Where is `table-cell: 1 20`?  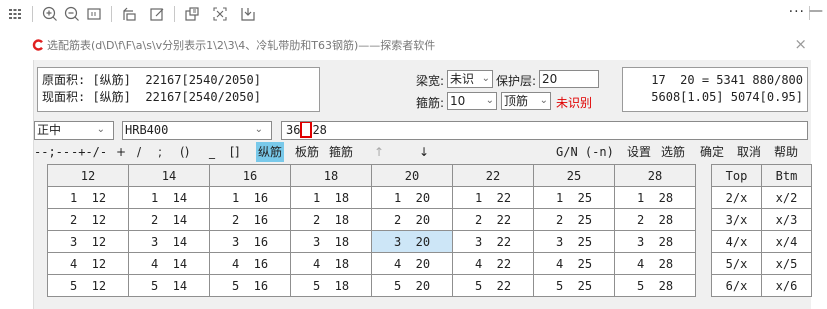 table-cell: 1 20 is located at coordinates (412, 197).